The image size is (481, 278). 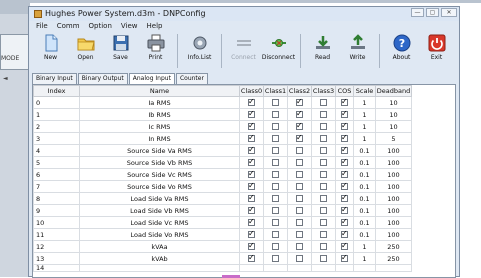 What do you see at coordinates (56, 91) in the screenshot?
I see `column-header-index: Index` at bounding box center [56, 91].